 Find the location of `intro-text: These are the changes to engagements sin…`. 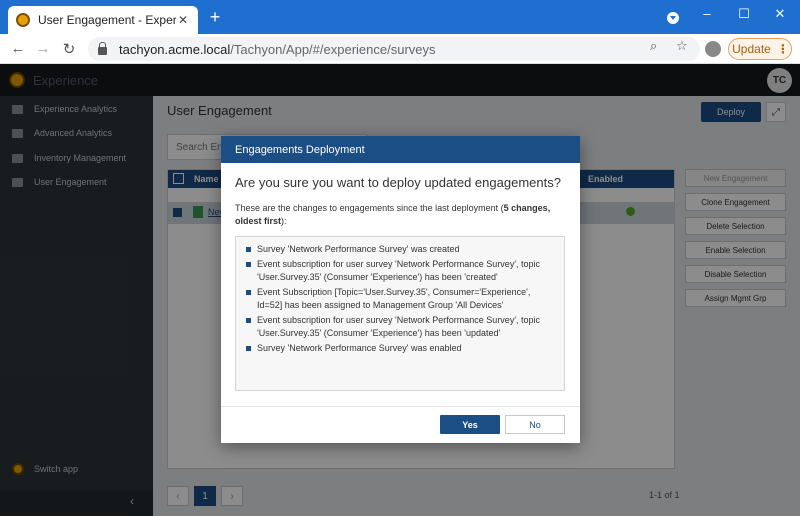

intro-text: These are the changes to engagements sin… is located at coordinates (369, 208).